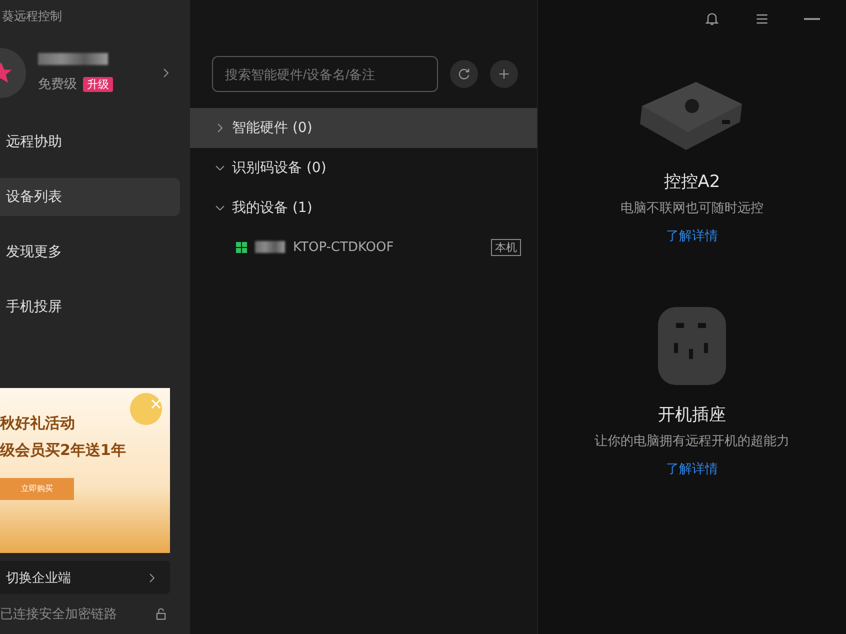 This screenshot has height=634, width=846. What do you see at coordinates (712, 19) in the screenshot?
I see `bell-icon` at bounding box center [712, 19].